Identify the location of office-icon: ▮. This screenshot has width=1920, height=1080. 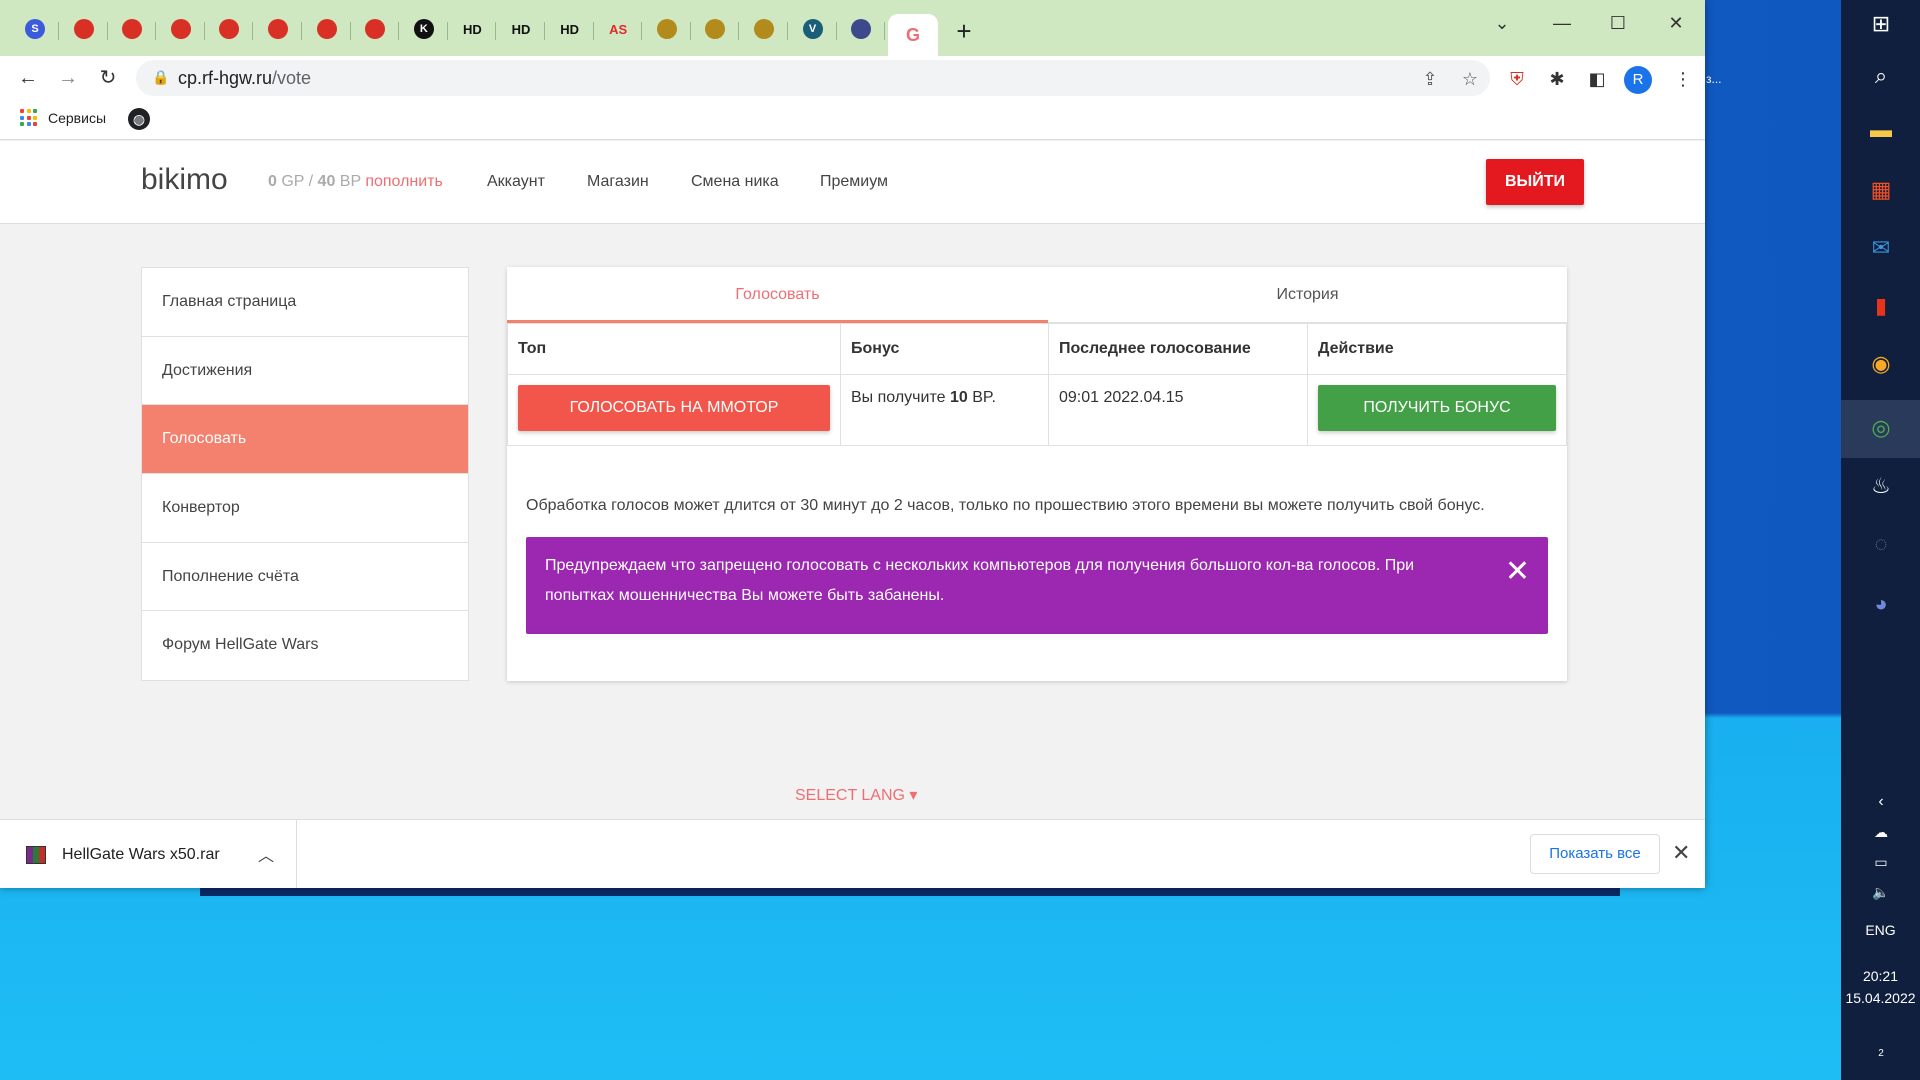
(1881, 306).